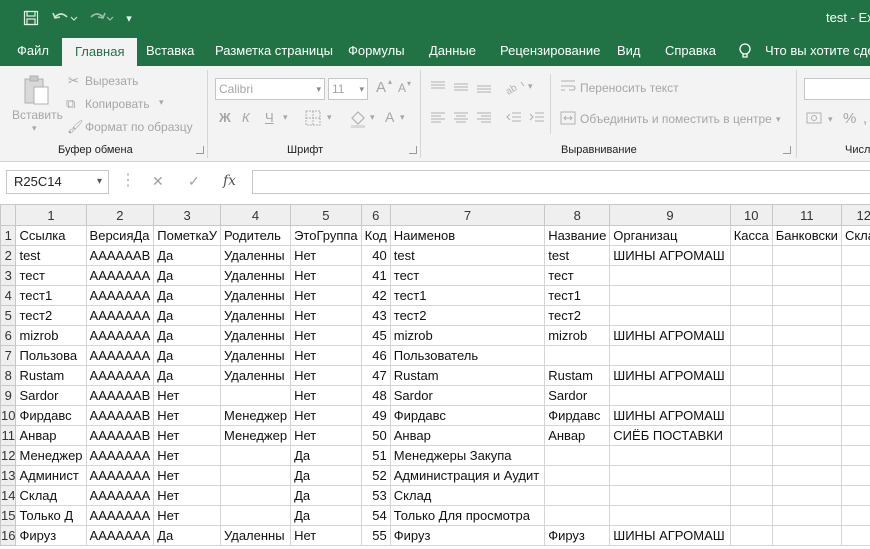 The image size is (870, 549). What do you see at coordinates (855, 215) in the screenshot?
I see `column-header: 12` at bounding box center [855, 215].